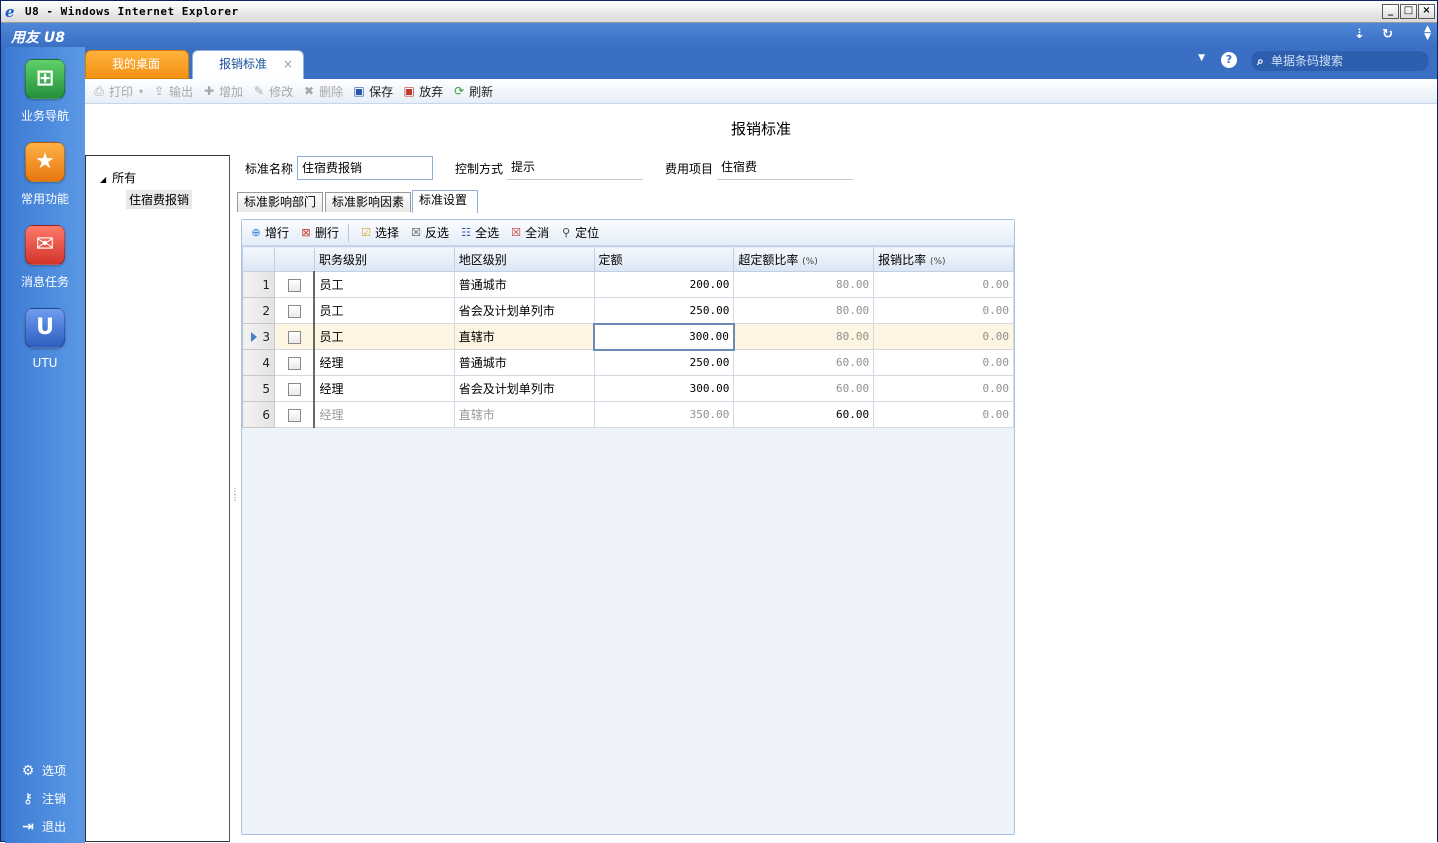  Describe the element at coordinates (280, 202) in the screenshot. I see `tab-affected-departments: 标准影响部门` at that location.